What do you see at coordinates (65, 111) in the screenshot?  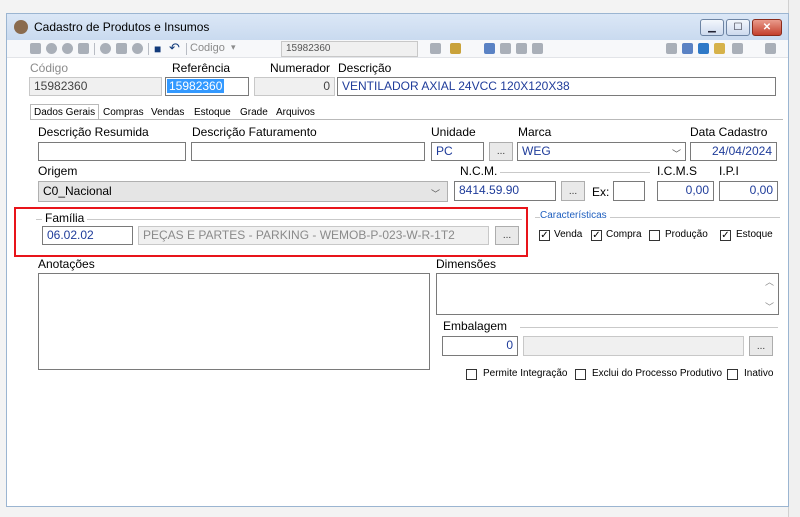 I see `tab-dados-gerais: Dados Gerais` at bounding box center [65, 111].